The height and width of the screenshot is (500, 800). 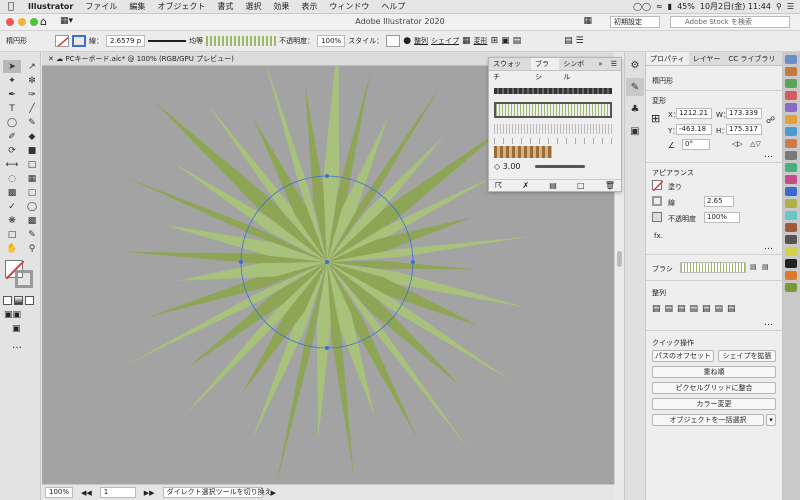 I want to click on menu-type: 書式, so click(x=225, y=6).